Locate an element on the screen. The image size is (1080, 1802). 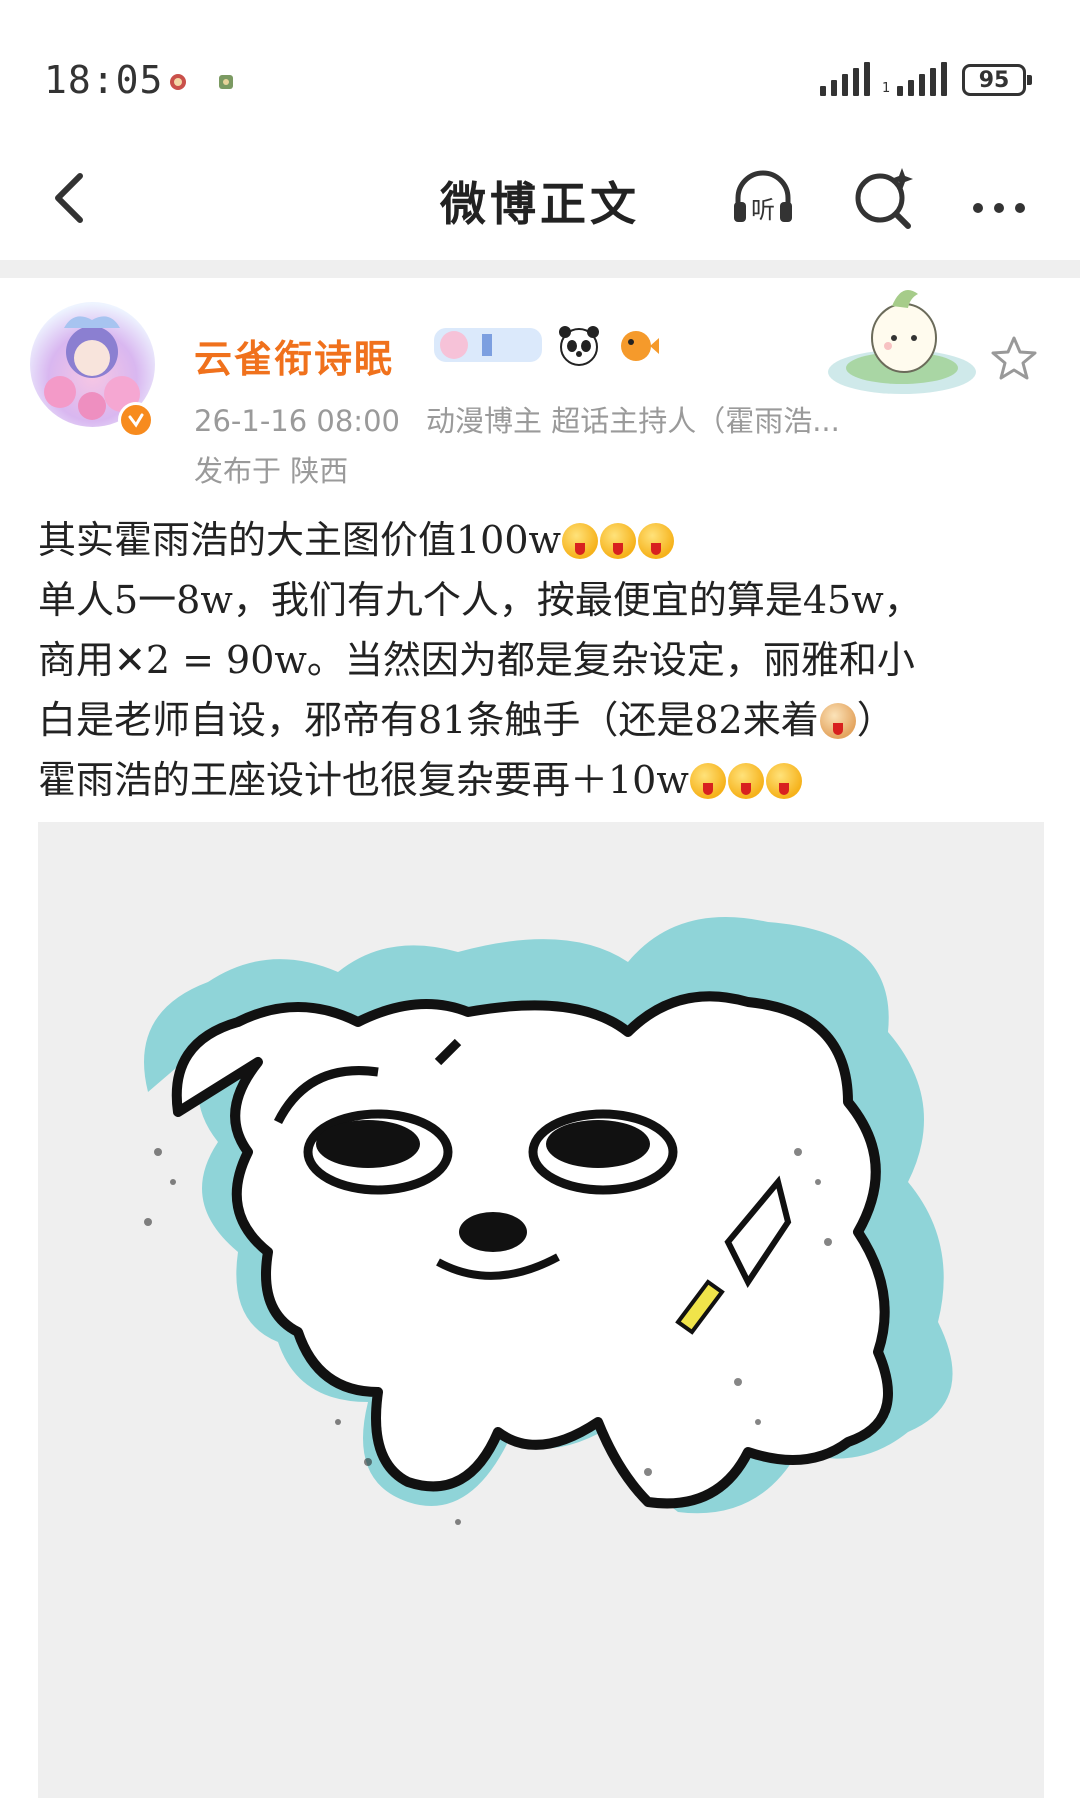
page-title: 微博正文 is located at coordinates (540, 204).